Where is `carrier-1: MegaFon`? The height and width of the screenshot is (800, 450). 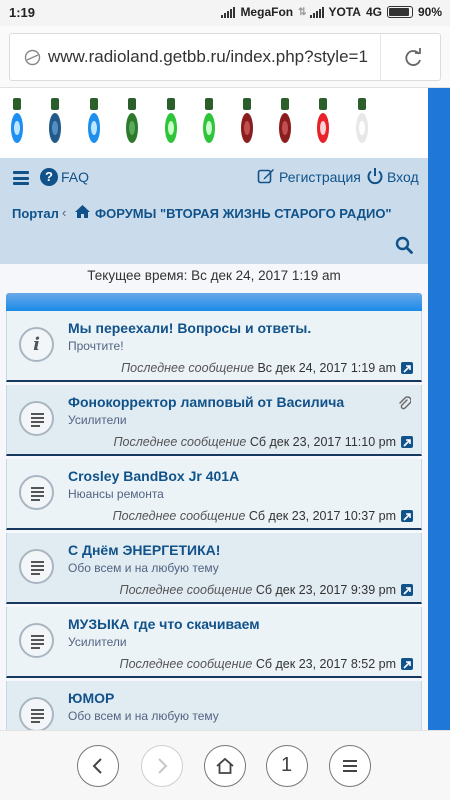
carrier-1: MegaFon is located at coordinates (267, 12).